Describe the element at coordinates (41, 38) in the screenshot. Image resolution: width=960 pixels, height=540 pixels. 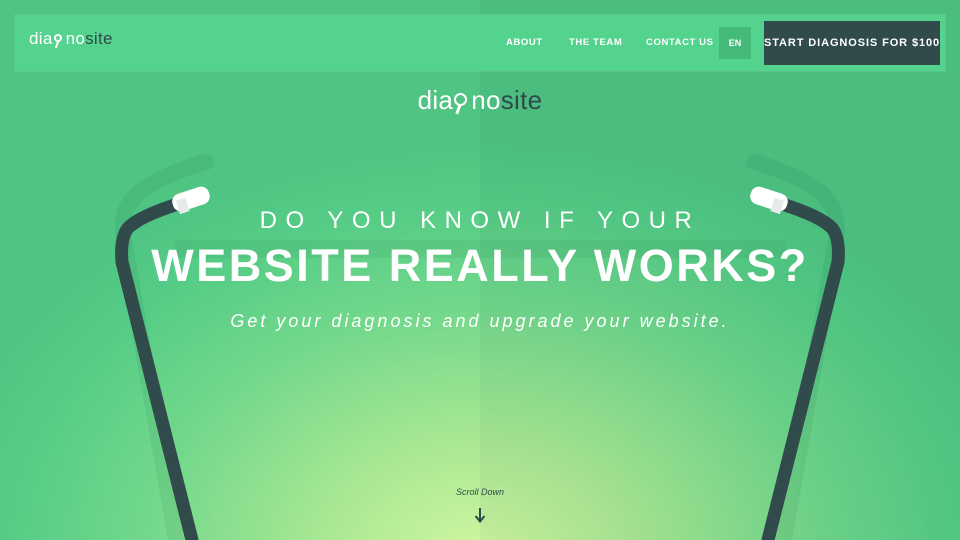
I see `logo-text-prefix: dia` at that location.